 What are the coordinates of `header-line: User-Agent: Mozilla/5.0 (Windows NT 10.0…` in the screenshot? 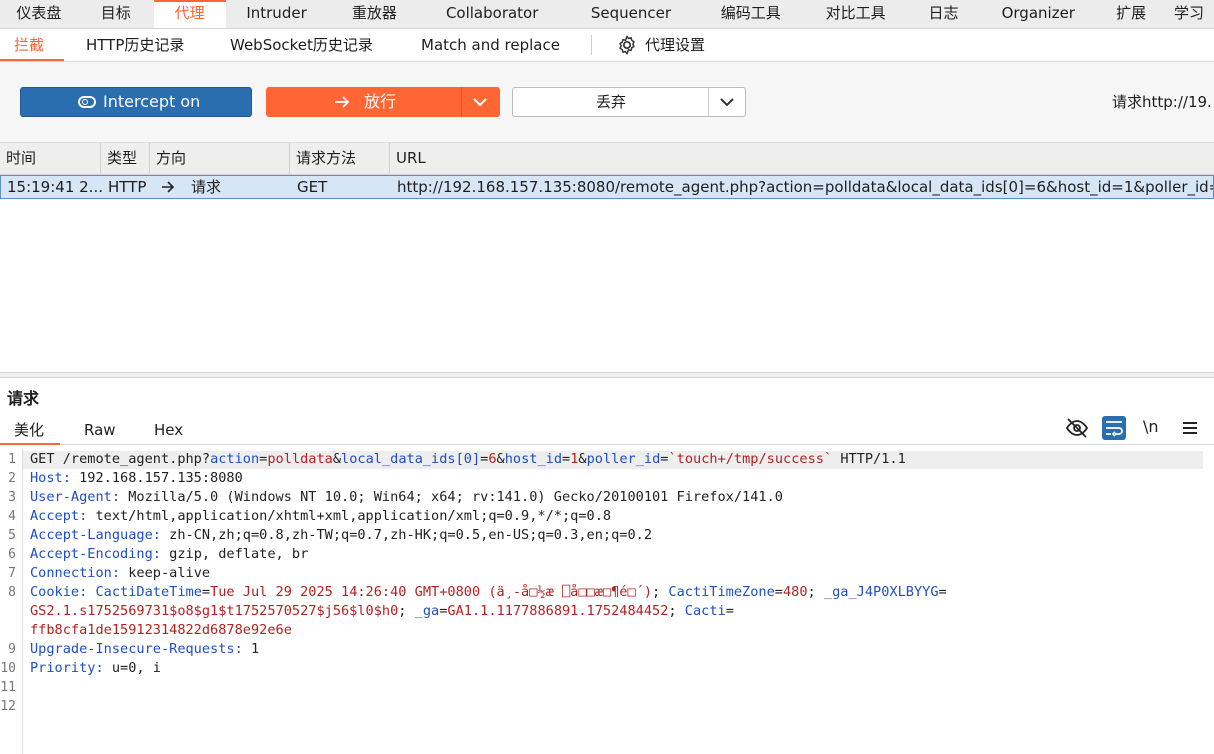 It's located at (406, 497).